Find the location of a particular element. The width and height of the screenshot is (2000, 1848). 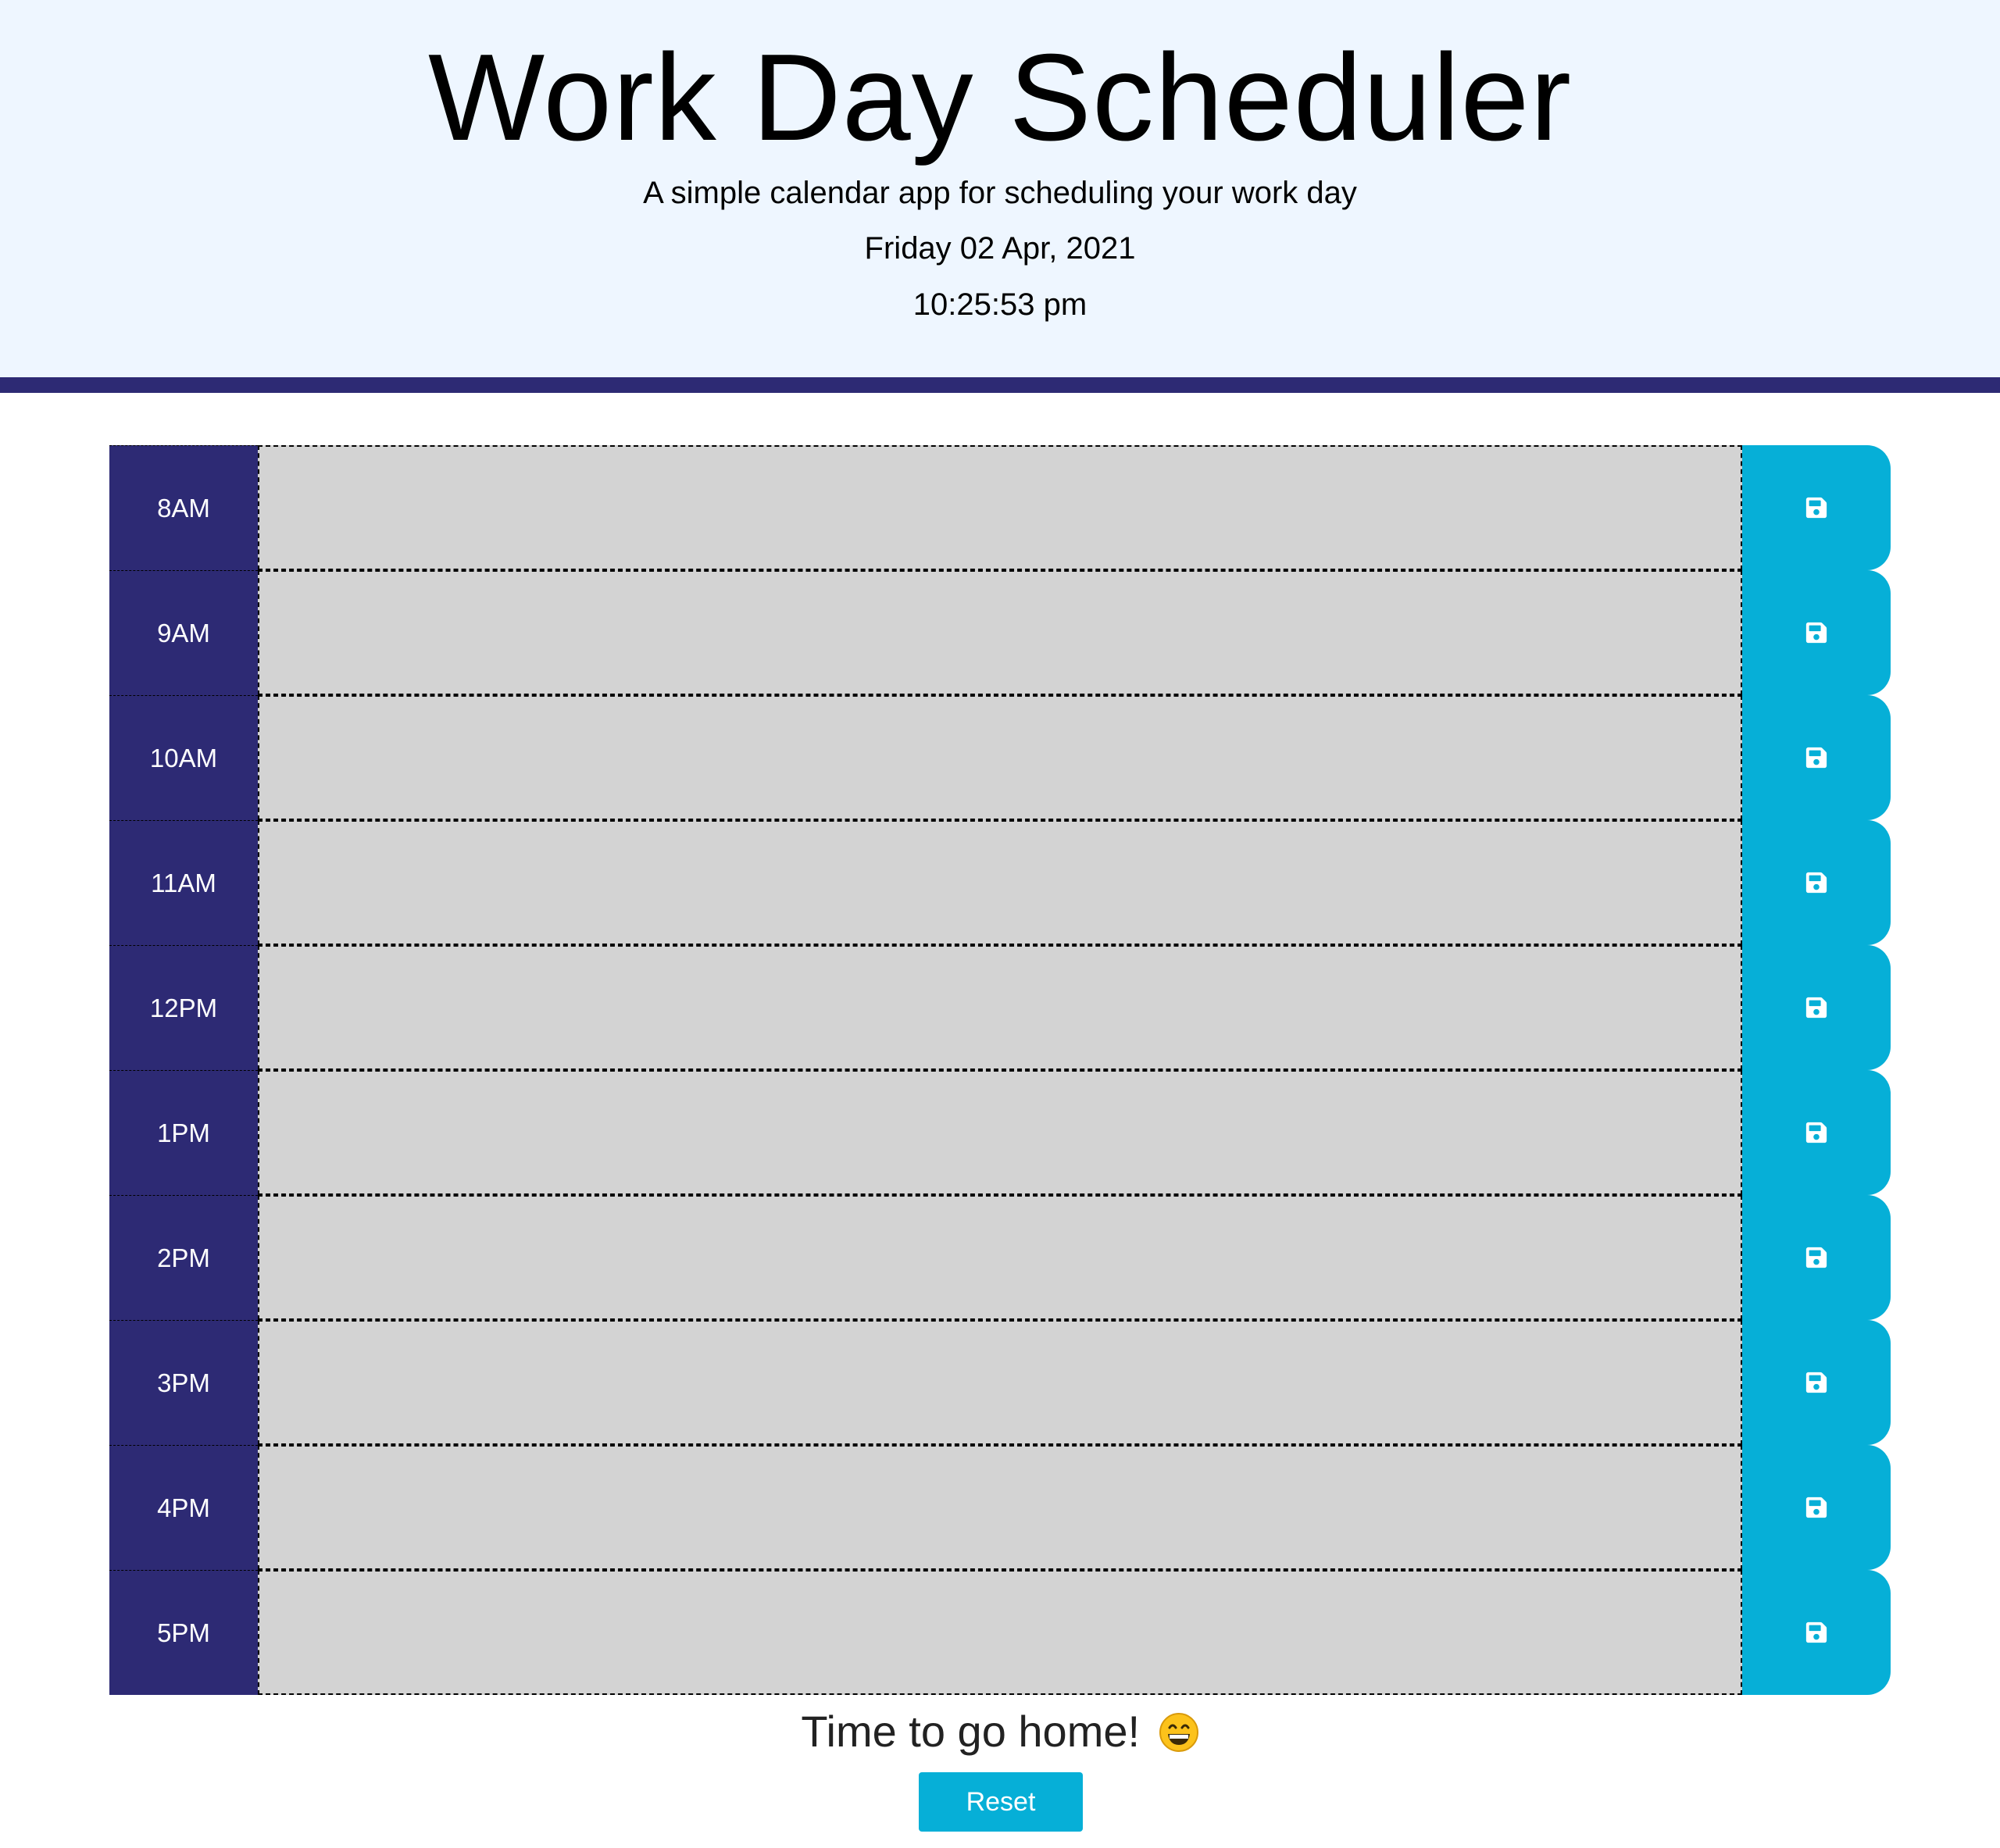

grinning-face-icon is located at coordinates (1178, 1732).